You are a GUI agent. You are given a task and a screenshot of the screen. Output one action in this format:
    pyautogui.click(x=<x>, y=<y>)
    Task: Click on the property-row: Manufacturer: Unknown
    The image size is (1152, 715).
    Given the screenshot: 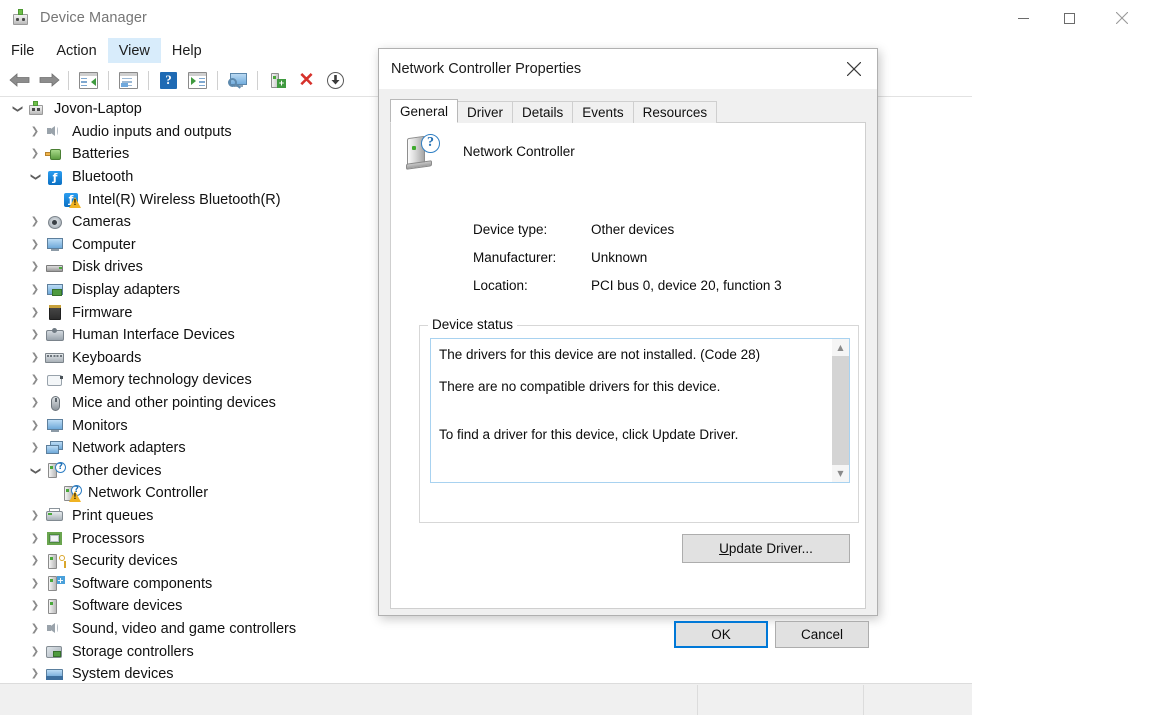 What is the action you would take?
    pyautogui.click(x=627, y=257)
    